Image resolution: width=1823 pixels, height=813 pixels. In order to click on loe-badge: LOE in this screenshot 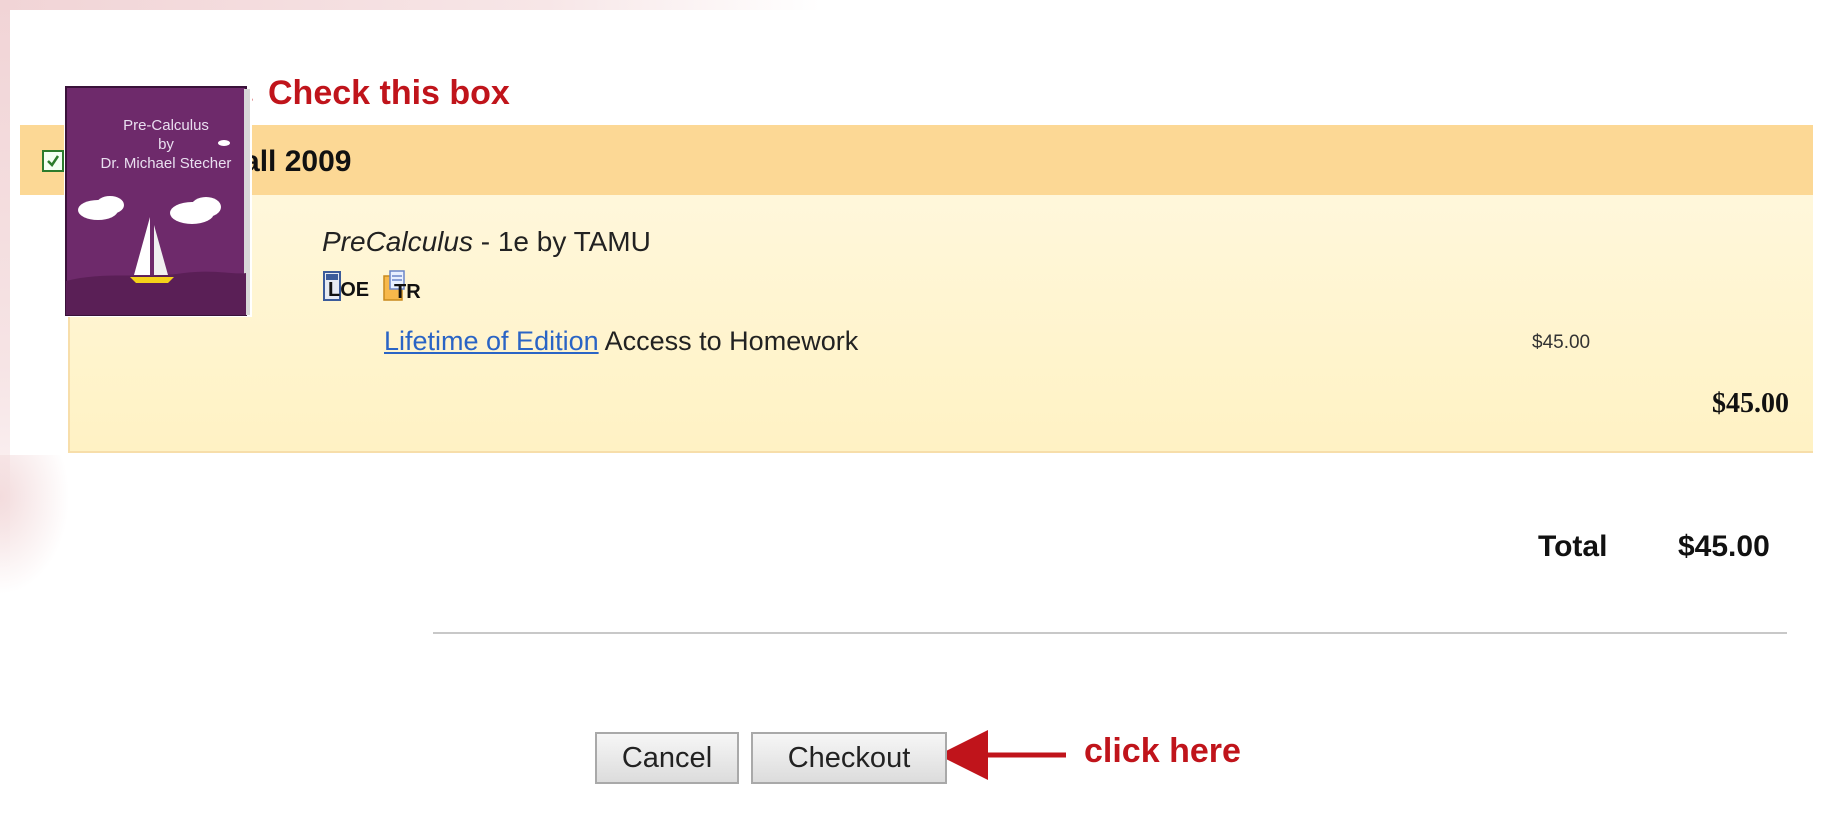, I will do `click(350, 286)`.